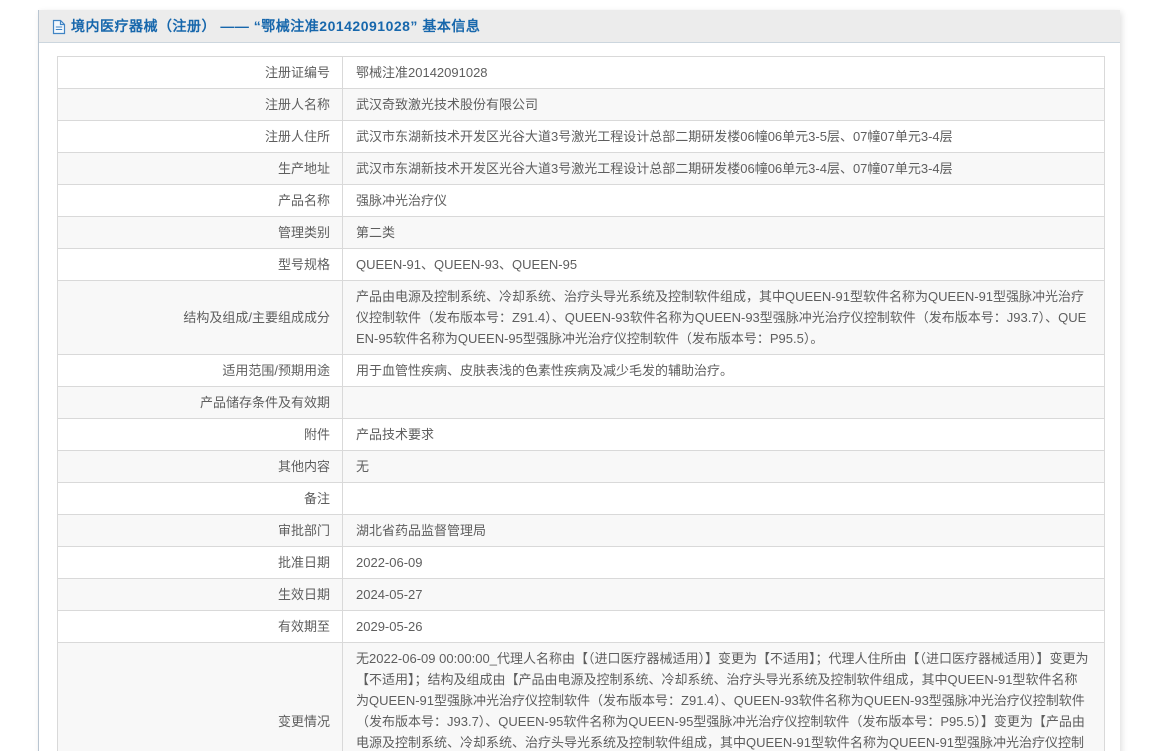 This screenshot has width=1169, height=751. What do you see at coordinates (200, 232) in the screenshot?
I see `row-label: 管理类别` at bounding box center [200, 232].